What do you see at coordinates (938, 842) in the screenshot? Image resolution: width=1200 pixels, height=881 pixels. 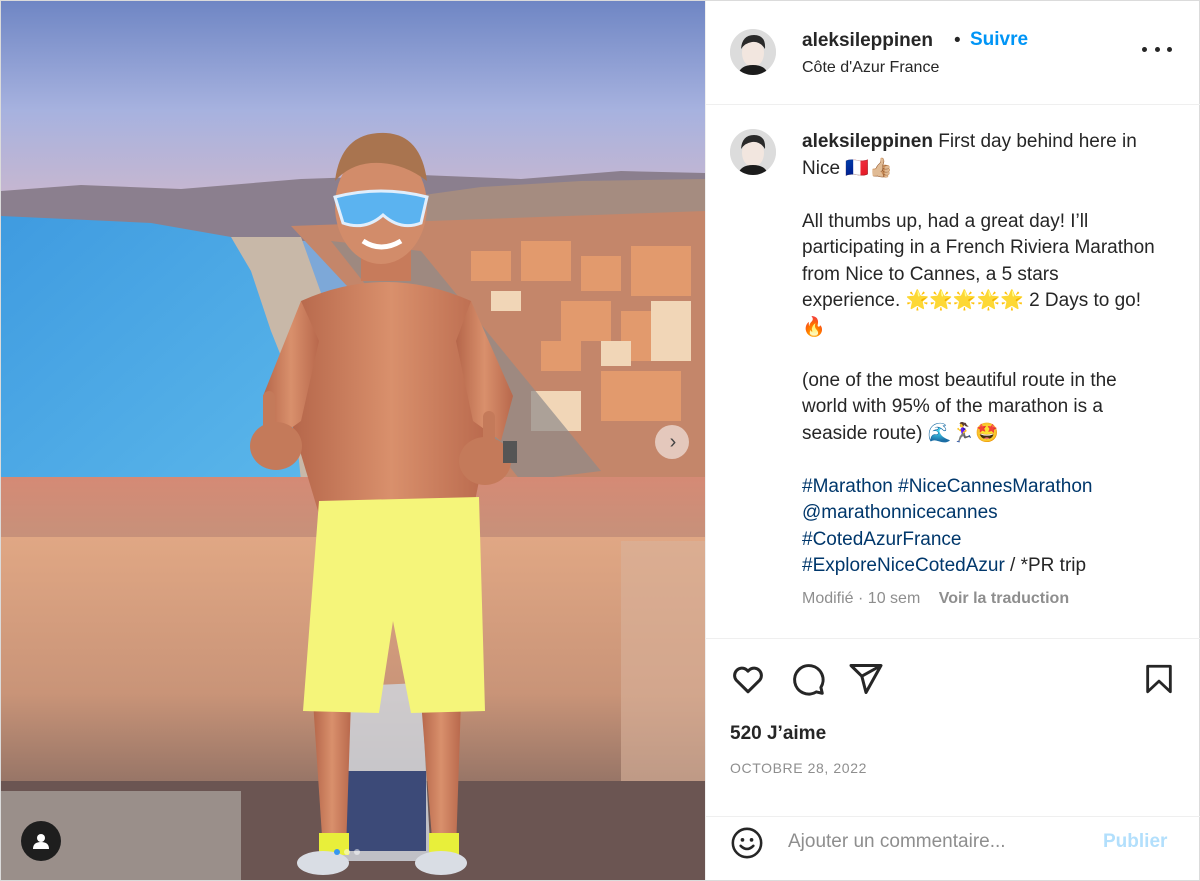 I see `comment-input` at bounding box center [938, 842].